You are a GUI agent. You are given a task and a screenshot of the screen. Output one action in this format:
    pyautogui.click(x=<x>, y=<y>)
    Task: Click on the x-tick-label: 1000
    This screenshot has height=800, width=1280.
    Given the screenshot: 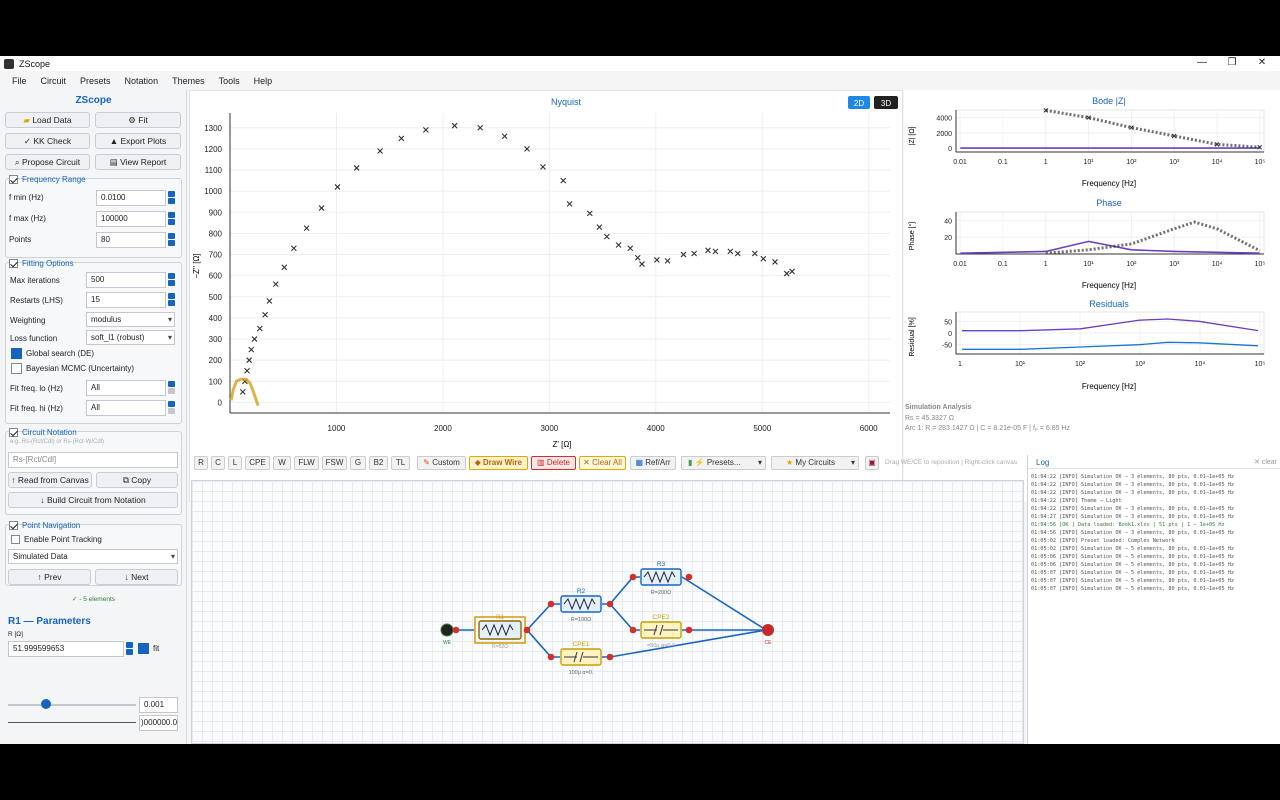 What is the action you would take?
    pyautogui.click(x=337, y=428)
    